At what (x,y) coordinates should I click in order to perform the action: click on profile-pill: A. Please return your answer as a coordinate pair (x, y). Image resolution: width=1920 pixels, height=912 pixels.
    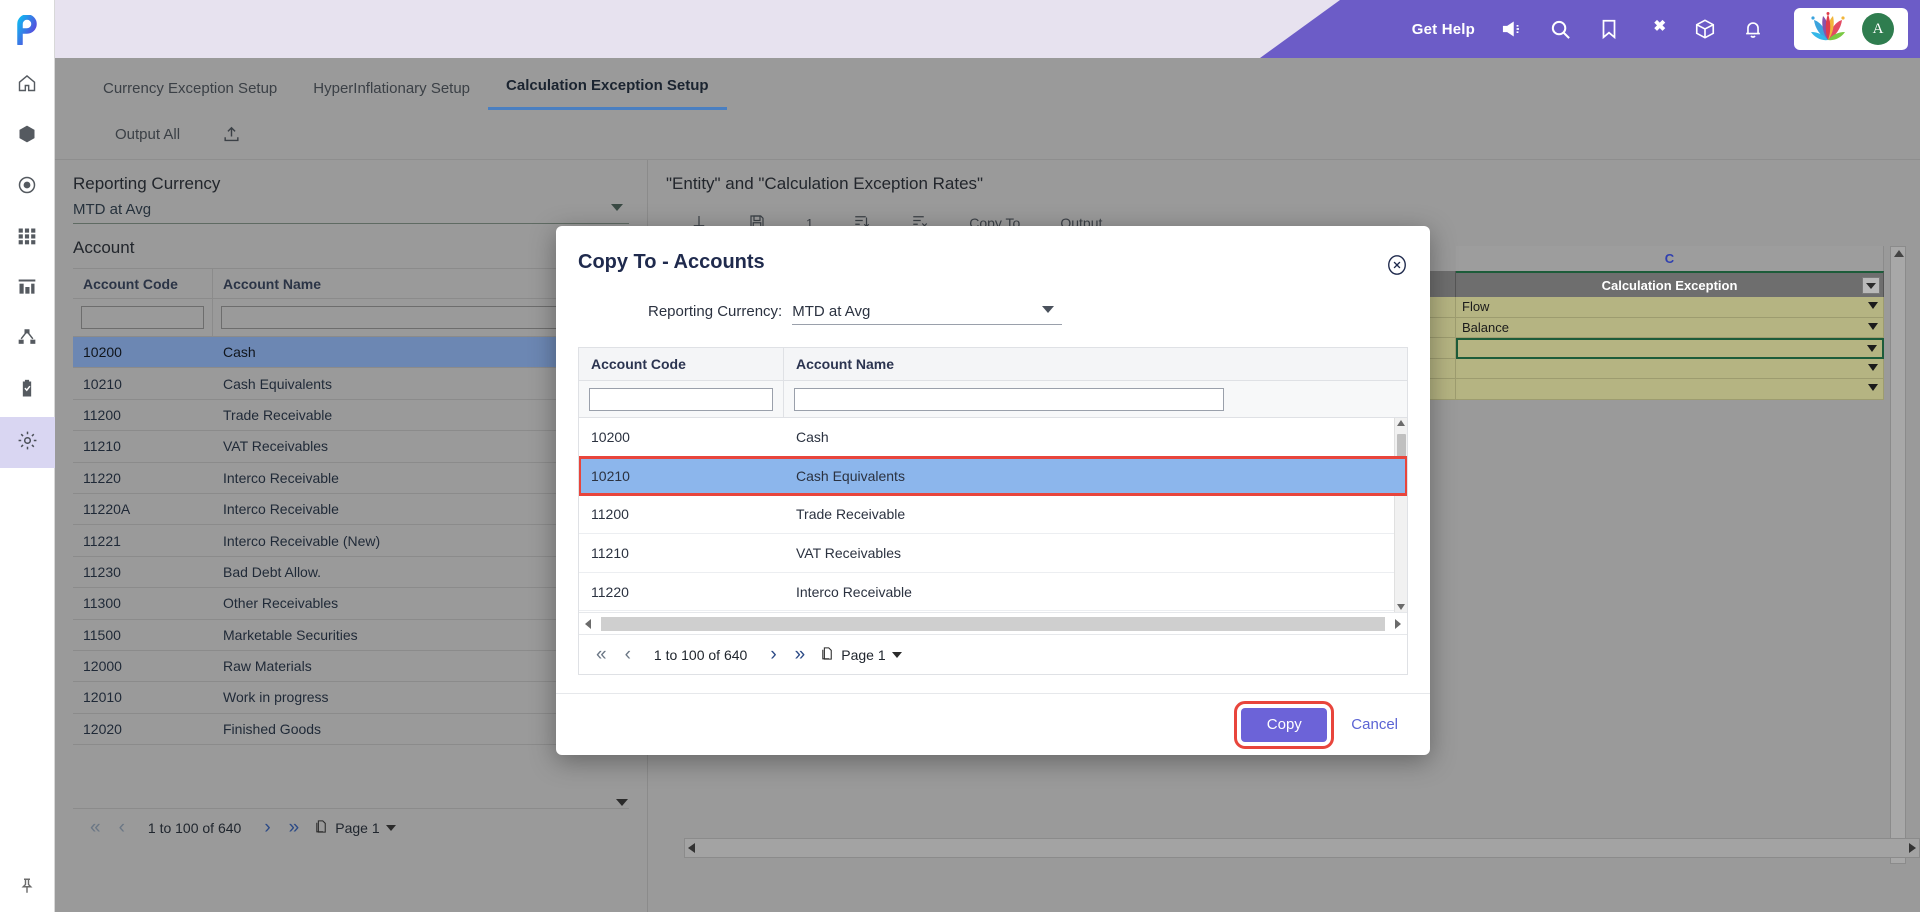
    Looking at the image, I should click on (1851, 29).